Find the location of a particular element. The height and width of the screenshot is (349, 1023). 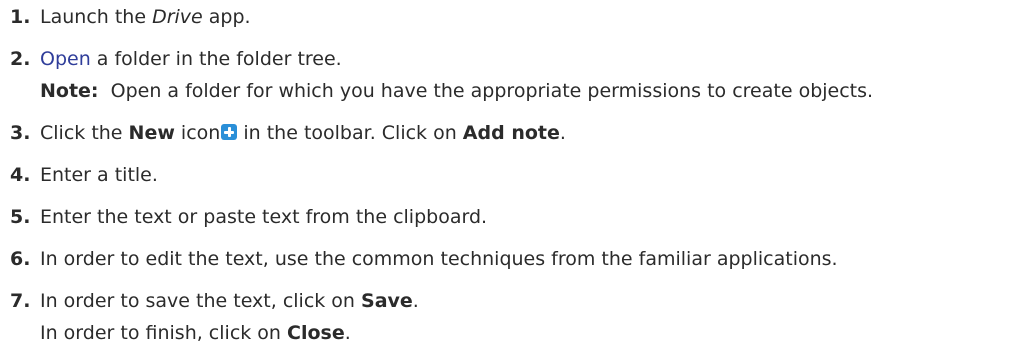

step-number: 1. is located at coordinates (20, 17).